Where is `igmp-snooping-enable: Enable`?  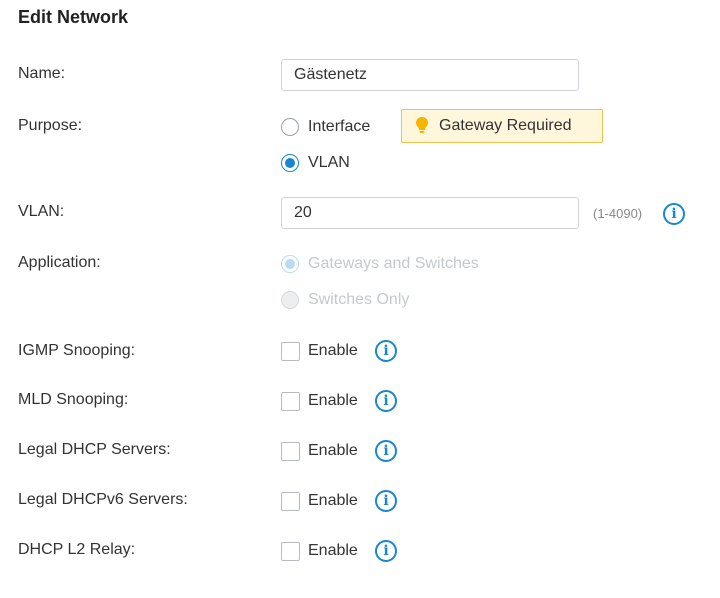
igmp-snooping-enable: Enable is located at coordinates (319, 351).